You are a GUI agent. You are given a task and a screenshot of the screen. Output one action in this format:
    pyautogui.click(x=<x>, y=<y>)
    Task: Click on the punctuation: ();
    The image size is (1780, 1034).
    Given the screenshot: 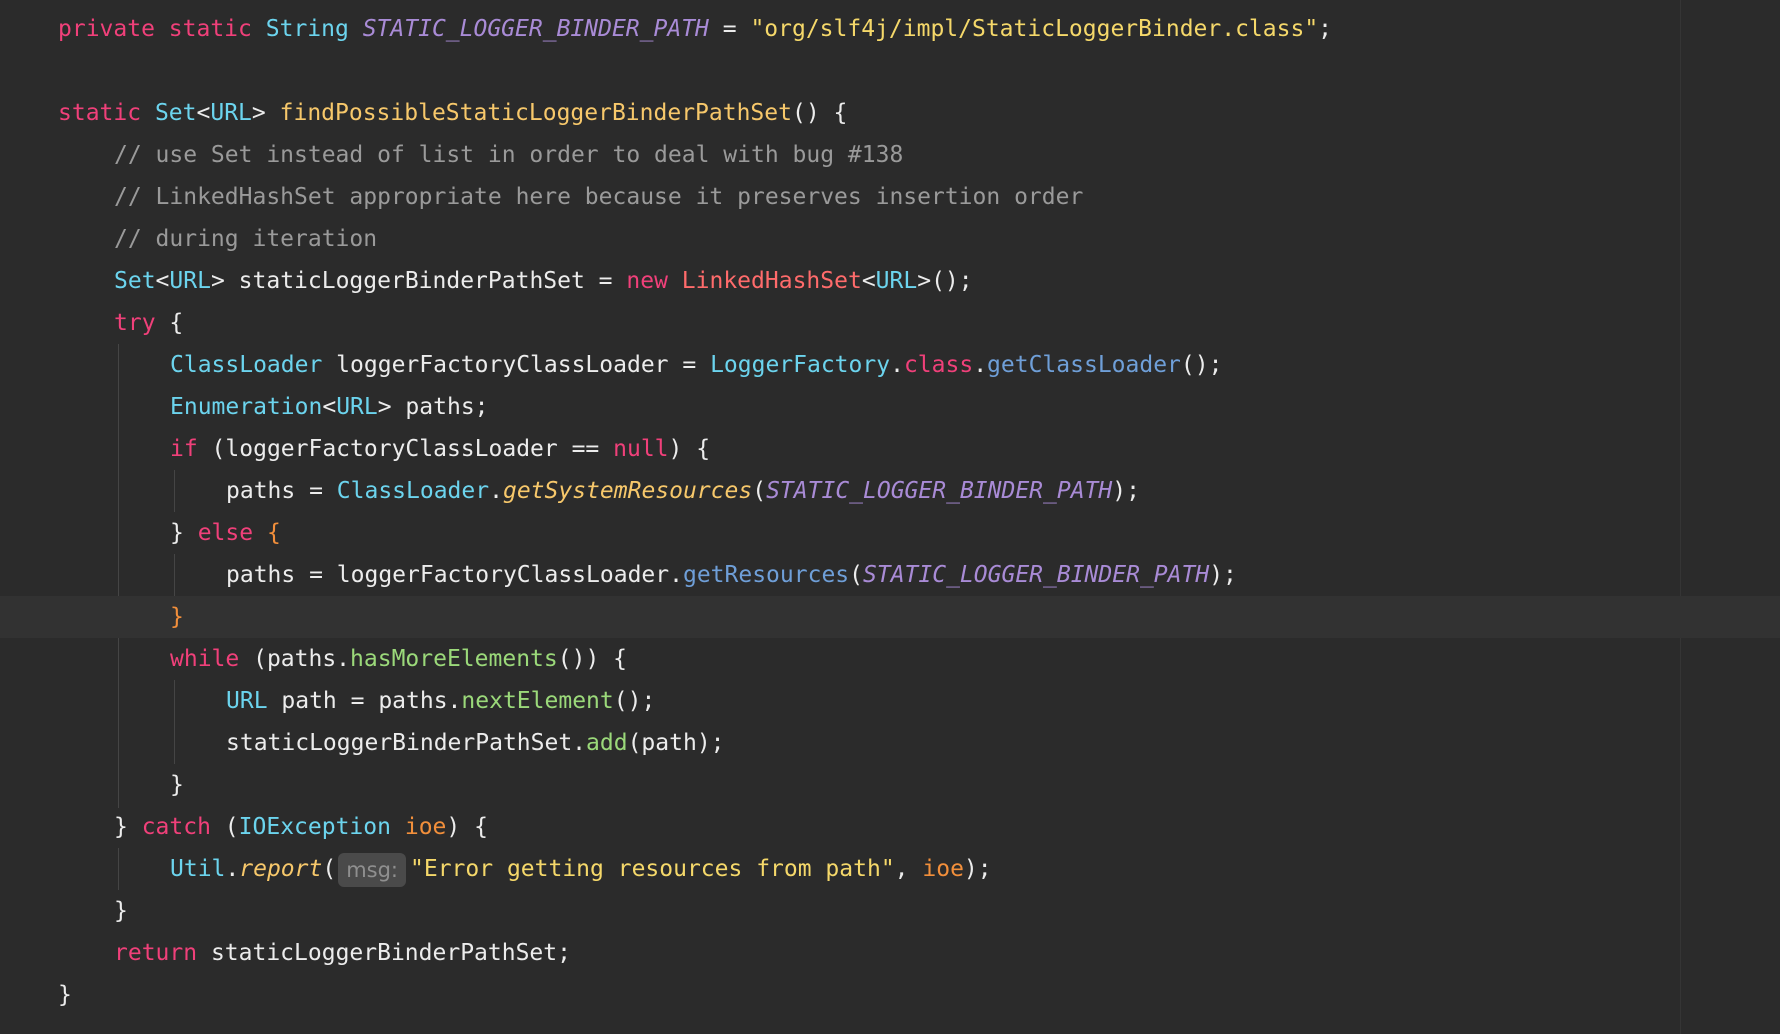 What is the action you would take?
    pyautogui.click(x=1201, y=365)
    